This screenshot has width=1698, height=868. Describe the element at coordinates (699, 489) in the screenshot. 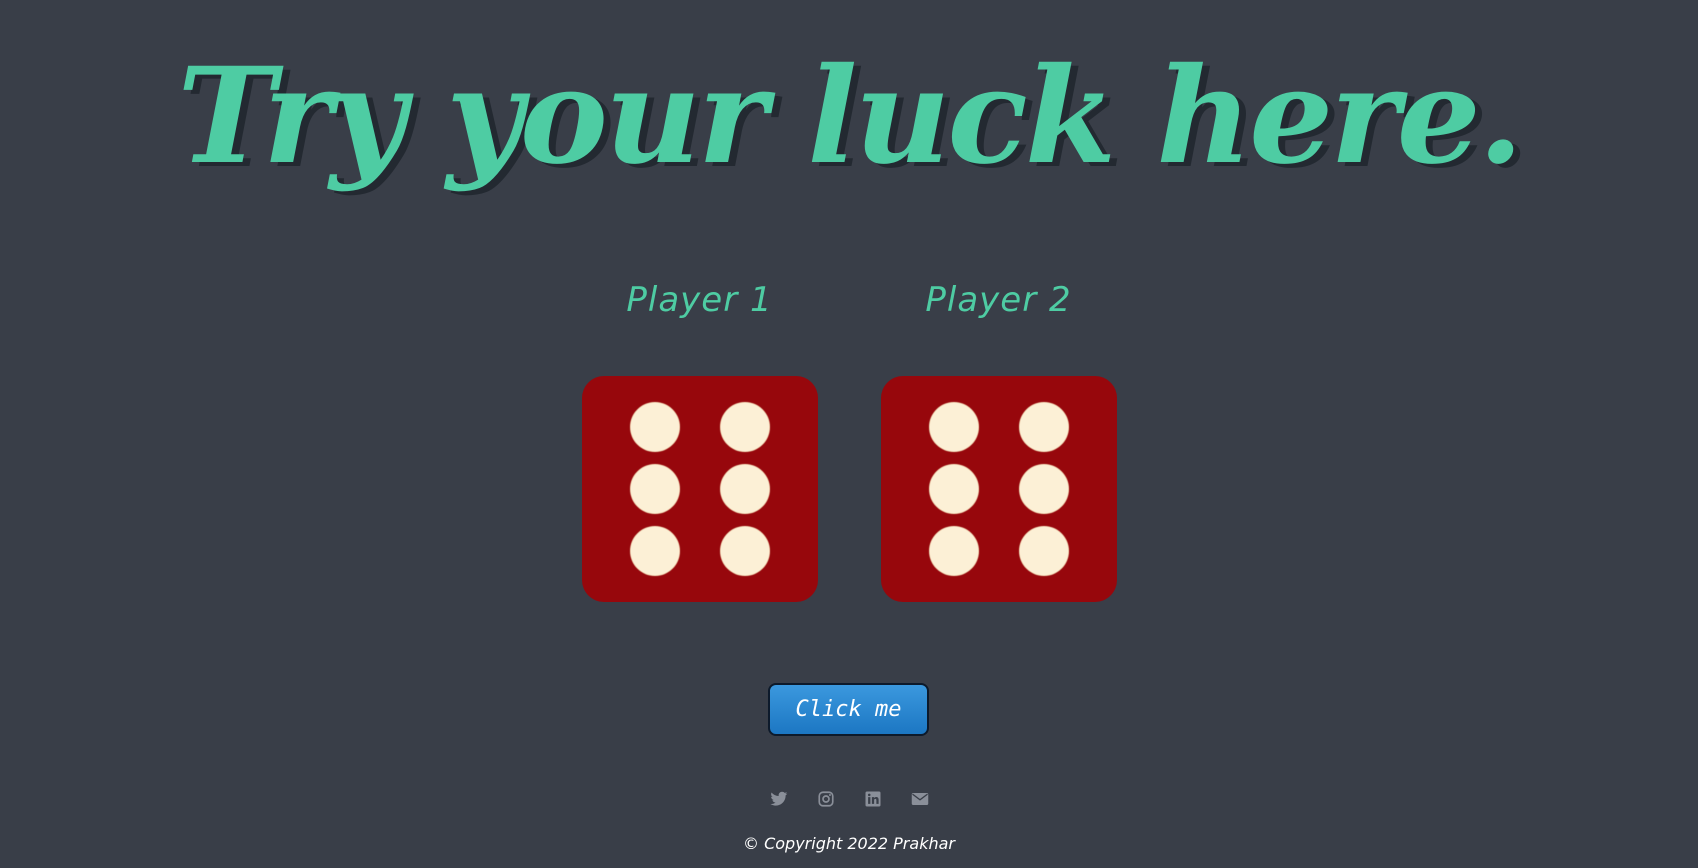

I see `player-1-die` at that location.